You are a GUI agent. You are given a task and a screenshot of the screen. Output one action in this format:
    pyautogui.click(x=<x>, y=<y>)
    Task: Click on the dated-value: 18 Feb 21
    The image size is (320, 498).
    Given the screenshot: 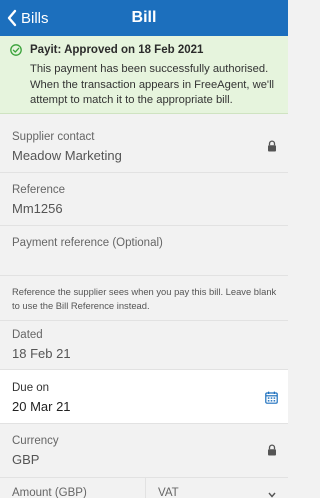 What is the action you would take?
    pyautogui.click(x=41, y=353)
    